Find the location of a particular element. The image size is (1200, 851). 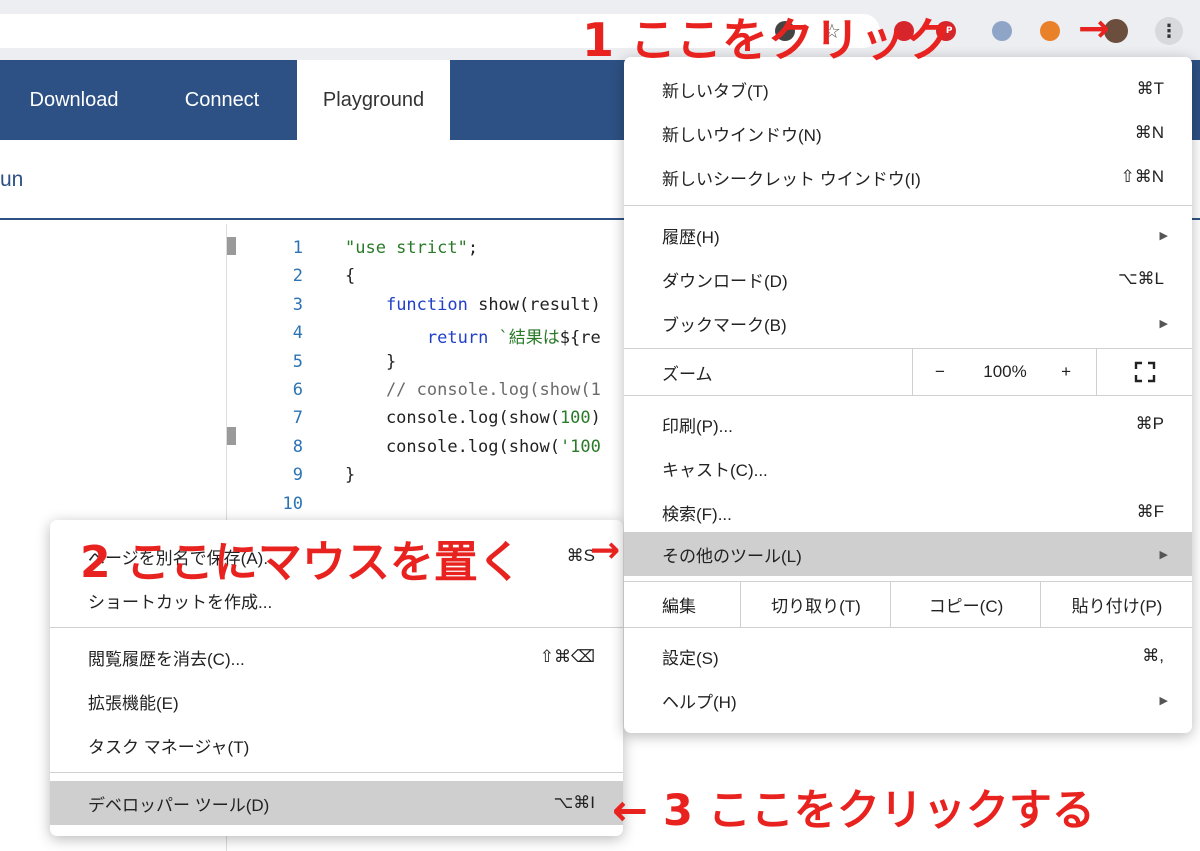

edit-row: 編集 切り取り(T) コピー(C) 貼り付け(P) is located at coordinates (908, 604).